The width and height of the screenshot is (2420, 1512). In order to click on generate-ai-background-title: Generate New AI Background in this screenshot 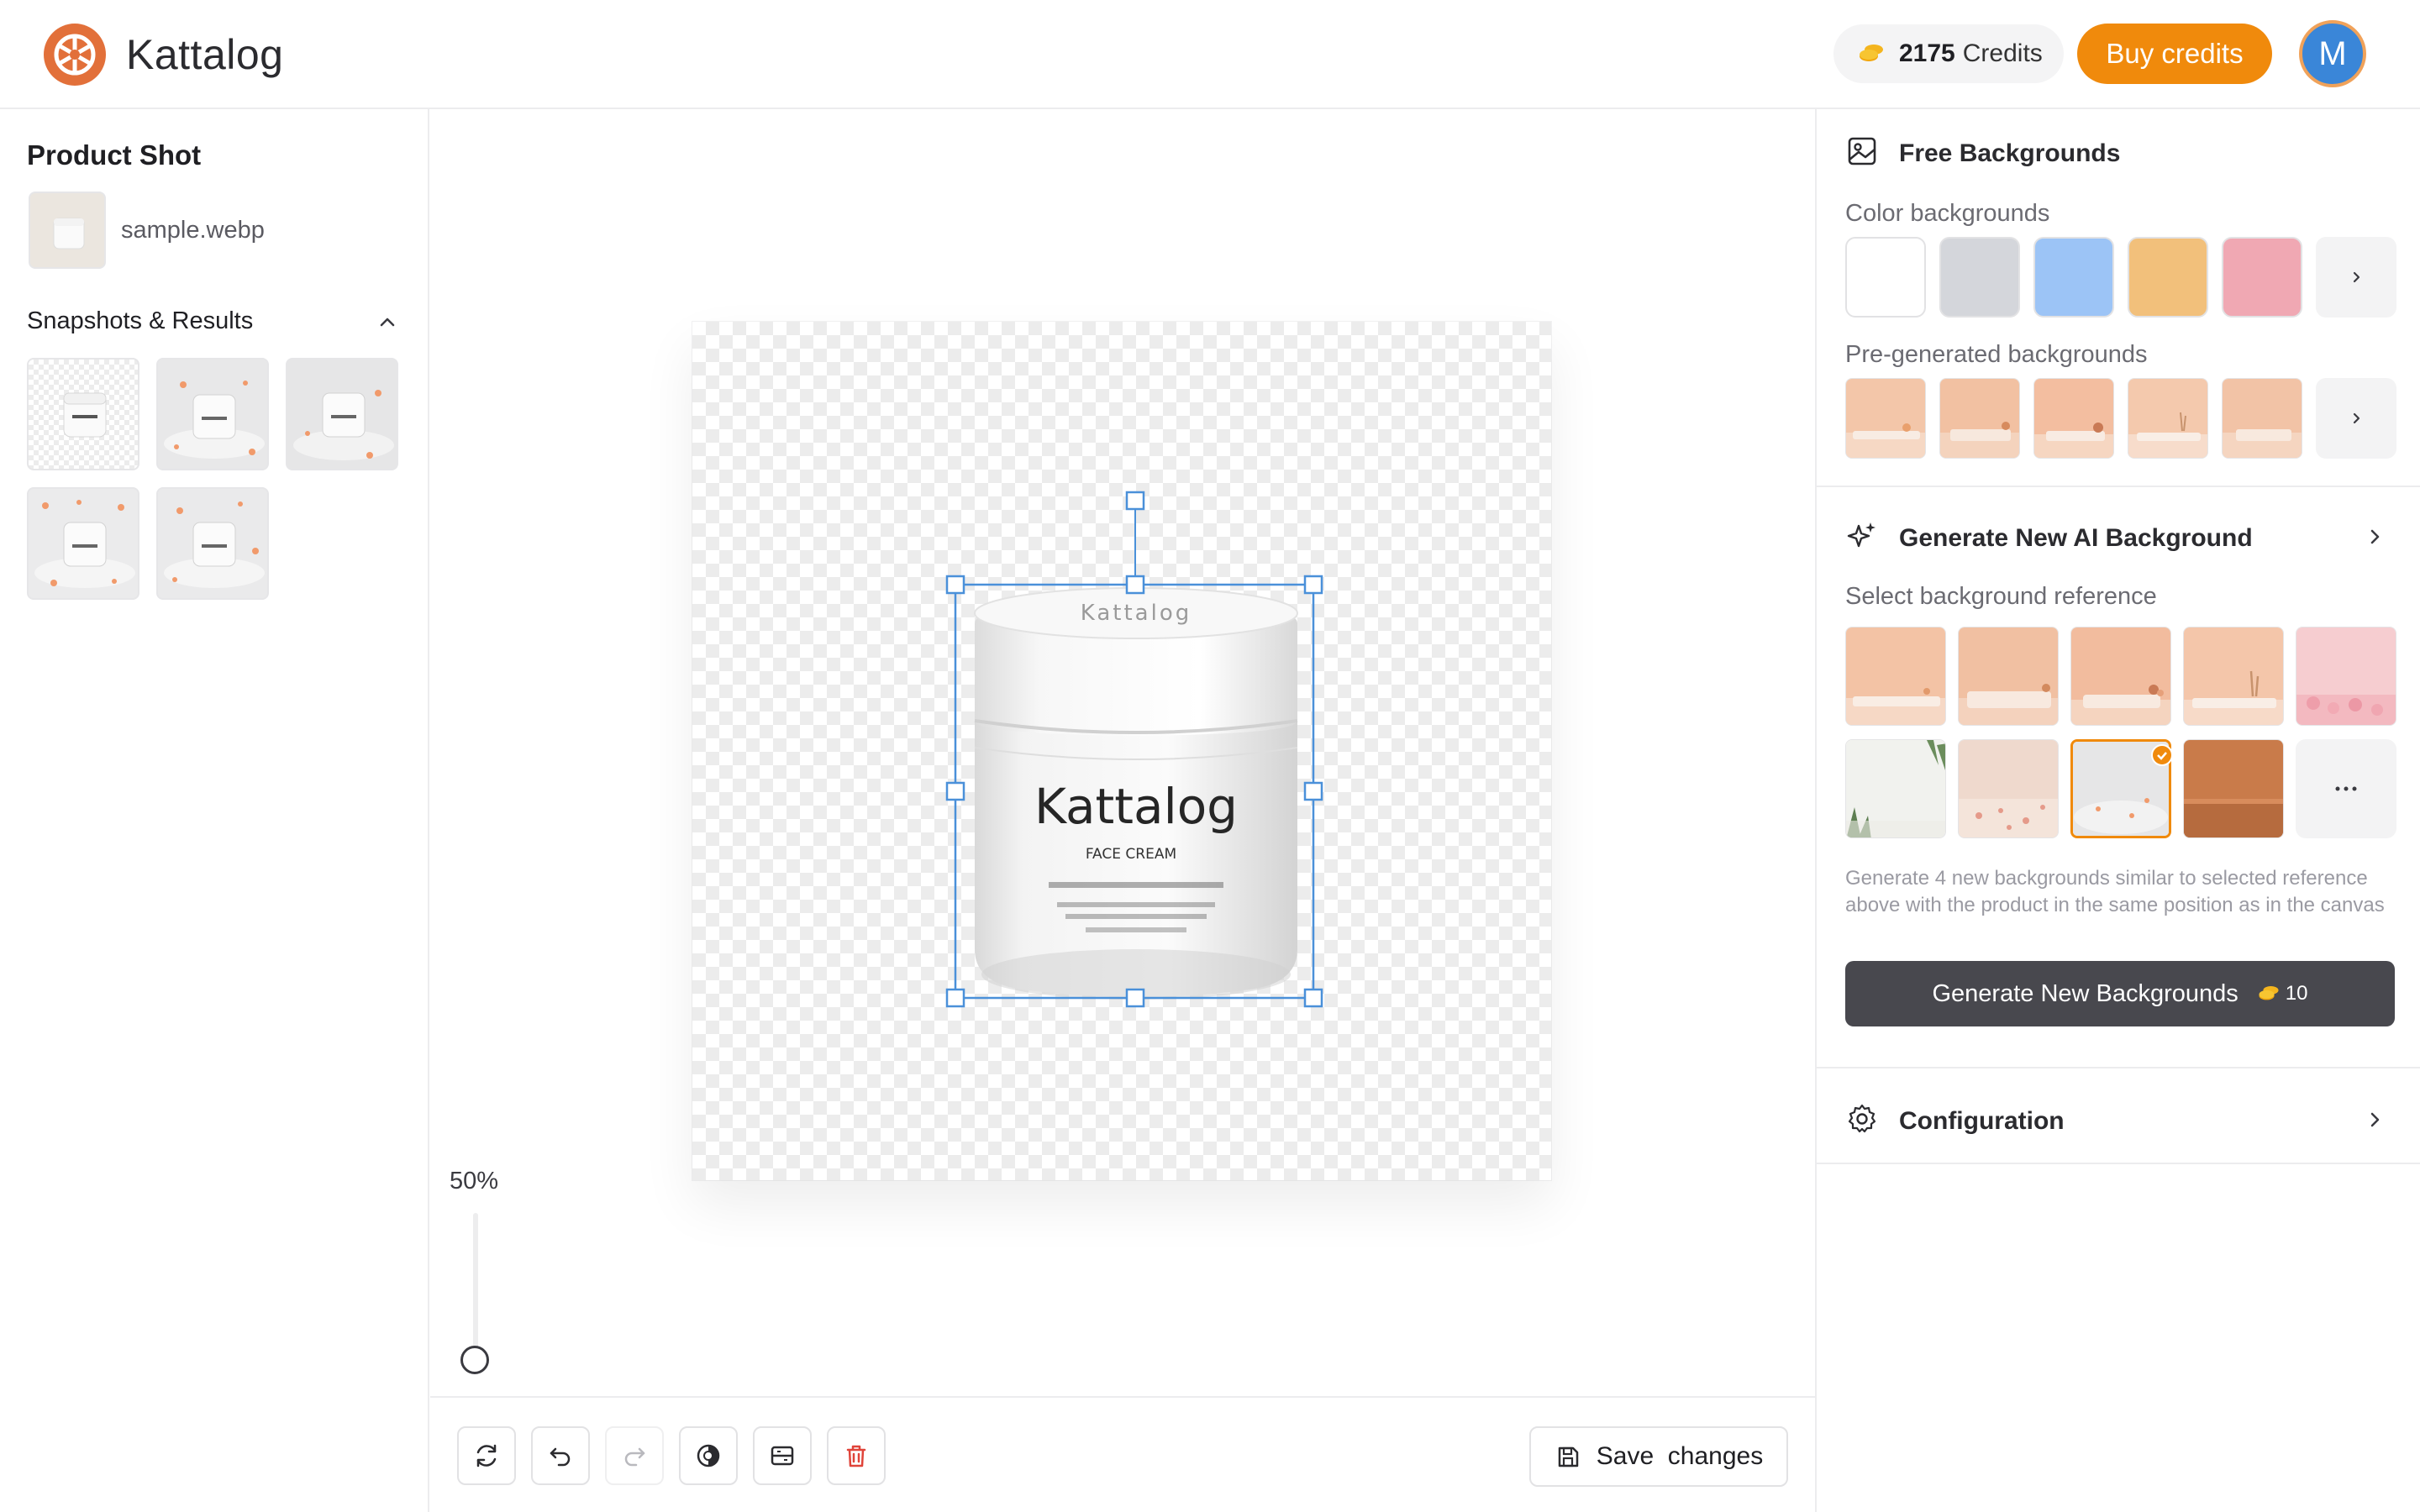, I will do `click(2076, 538)`.